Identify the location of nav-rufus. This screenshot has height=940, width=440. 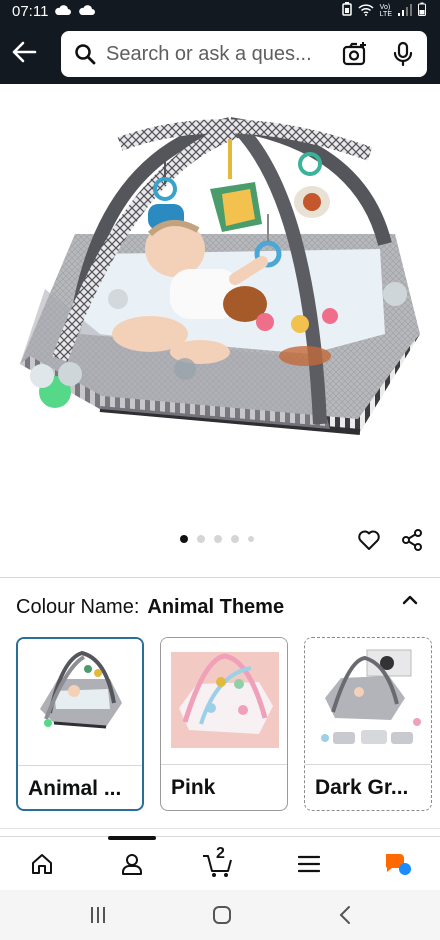
(398, 864).